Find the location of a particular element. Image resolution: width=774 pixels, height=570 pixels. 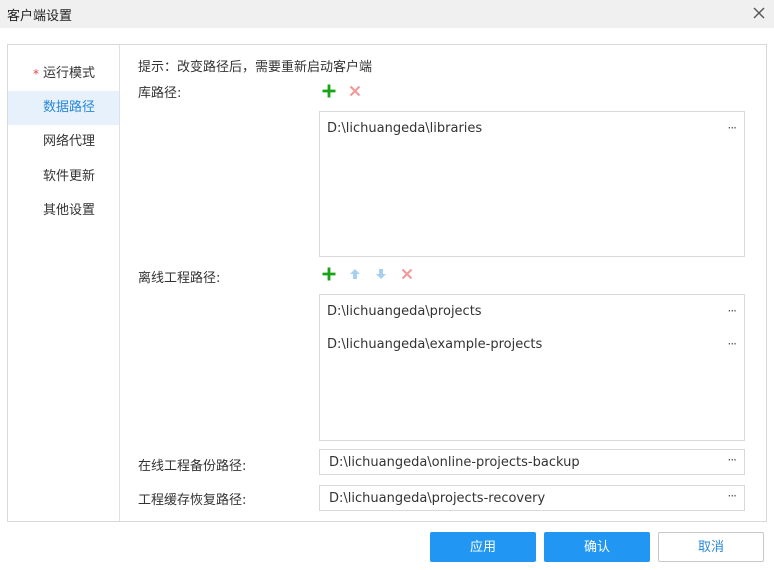

sidebar-item-label: 网络代理 is located at coordinates (69, 141).